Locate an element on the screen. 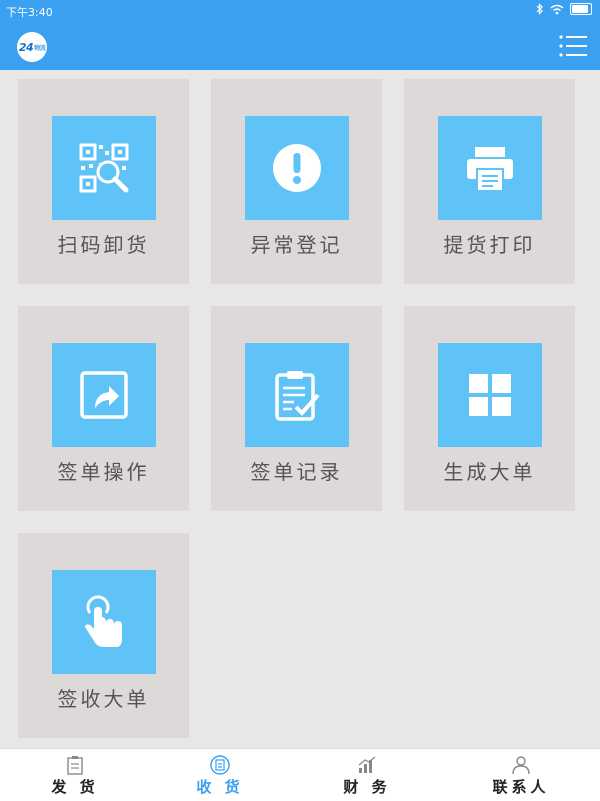 This screenshot has width=600, height=801. tile-exception-register: 异常登记 is located at coordinates (296, 181).